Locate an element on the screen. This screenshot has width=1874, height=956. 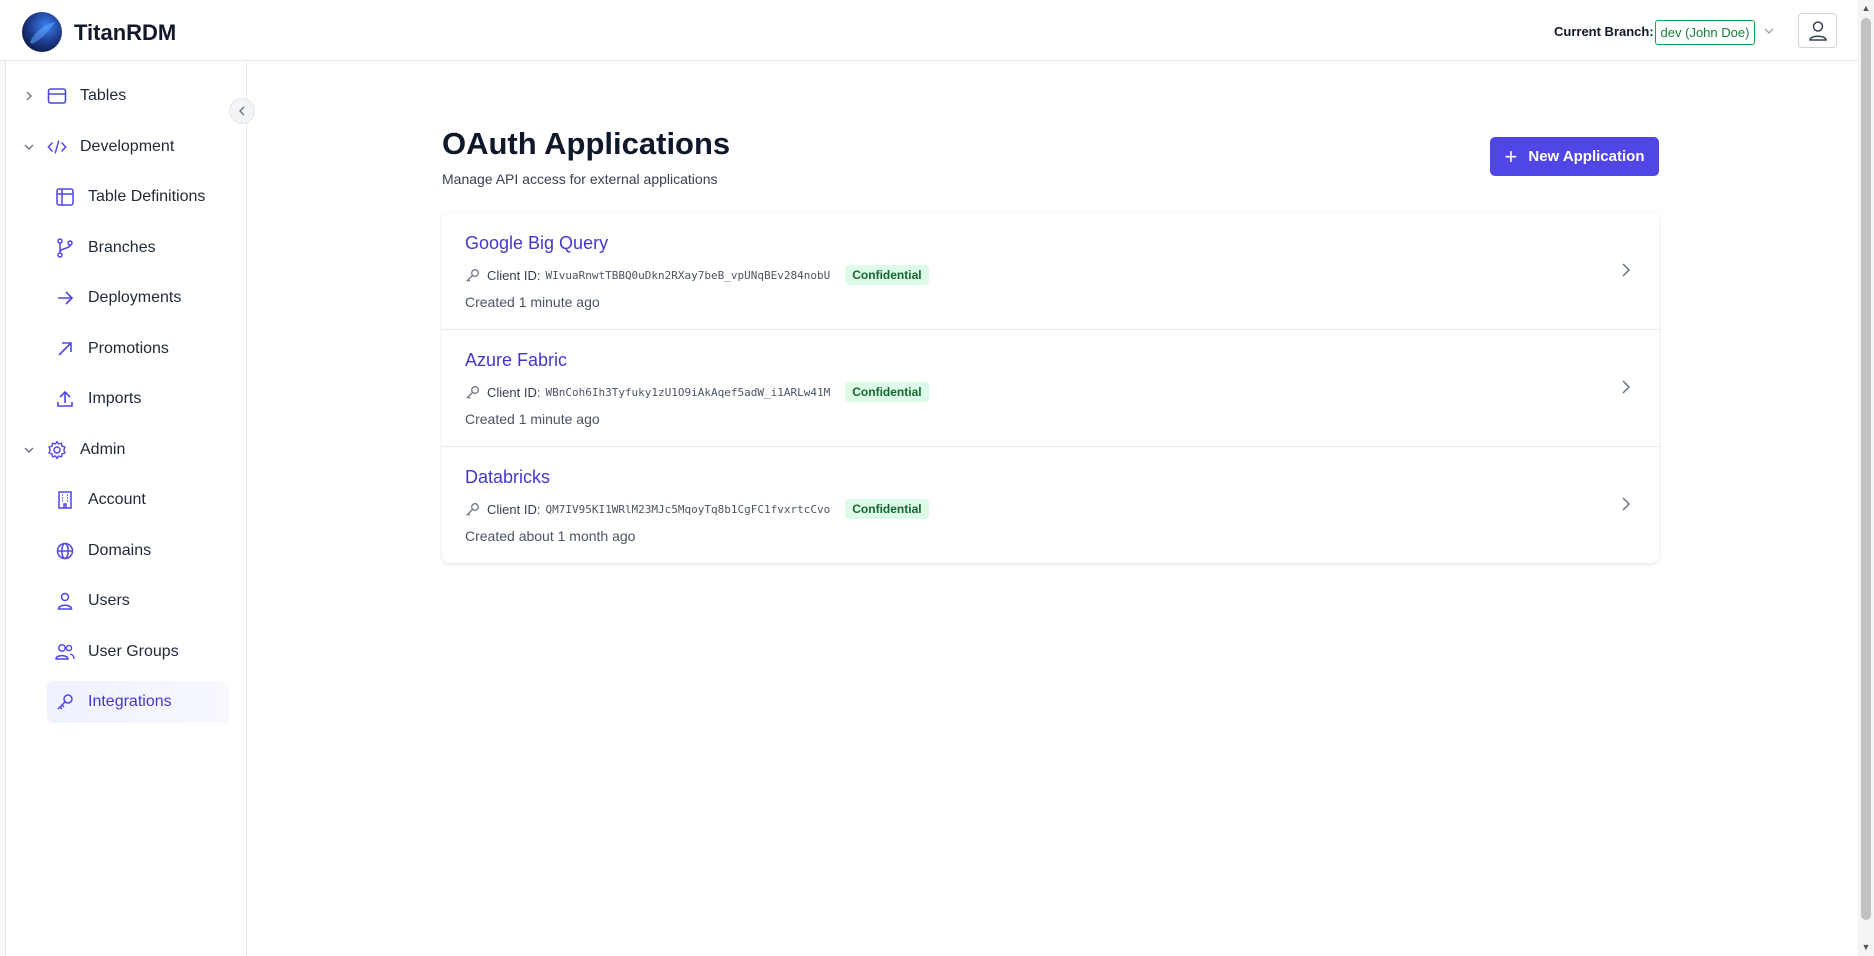
sidebar-item-imports: Imports is located at coordinates (98, 399).